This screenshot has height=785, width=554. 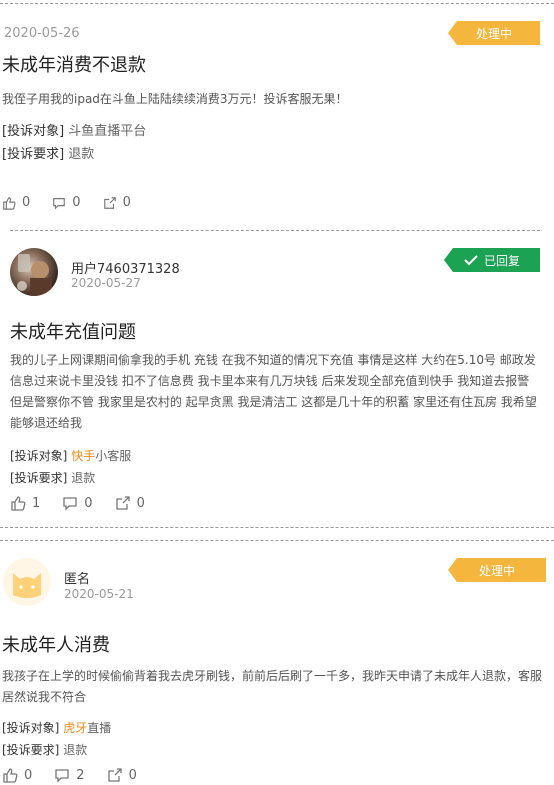 What do you see at coordinates (74, 64) in the screenshot?
I see `card-title: 未成年消费不退款` at bounding box center [74, 64].